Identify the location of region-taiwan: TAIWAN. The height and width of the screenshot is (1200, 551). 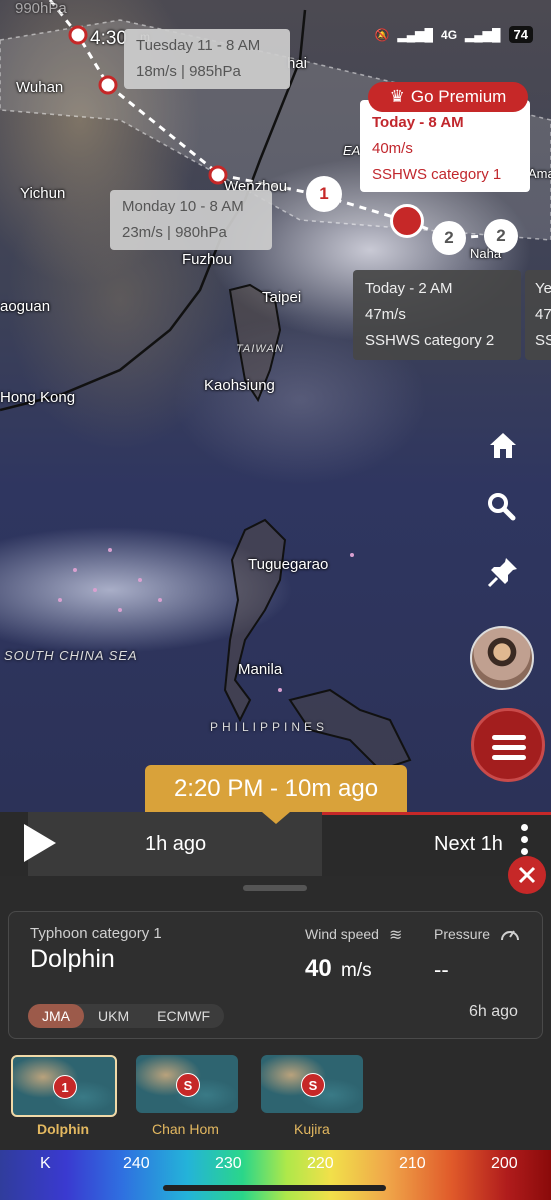
(260, 349).